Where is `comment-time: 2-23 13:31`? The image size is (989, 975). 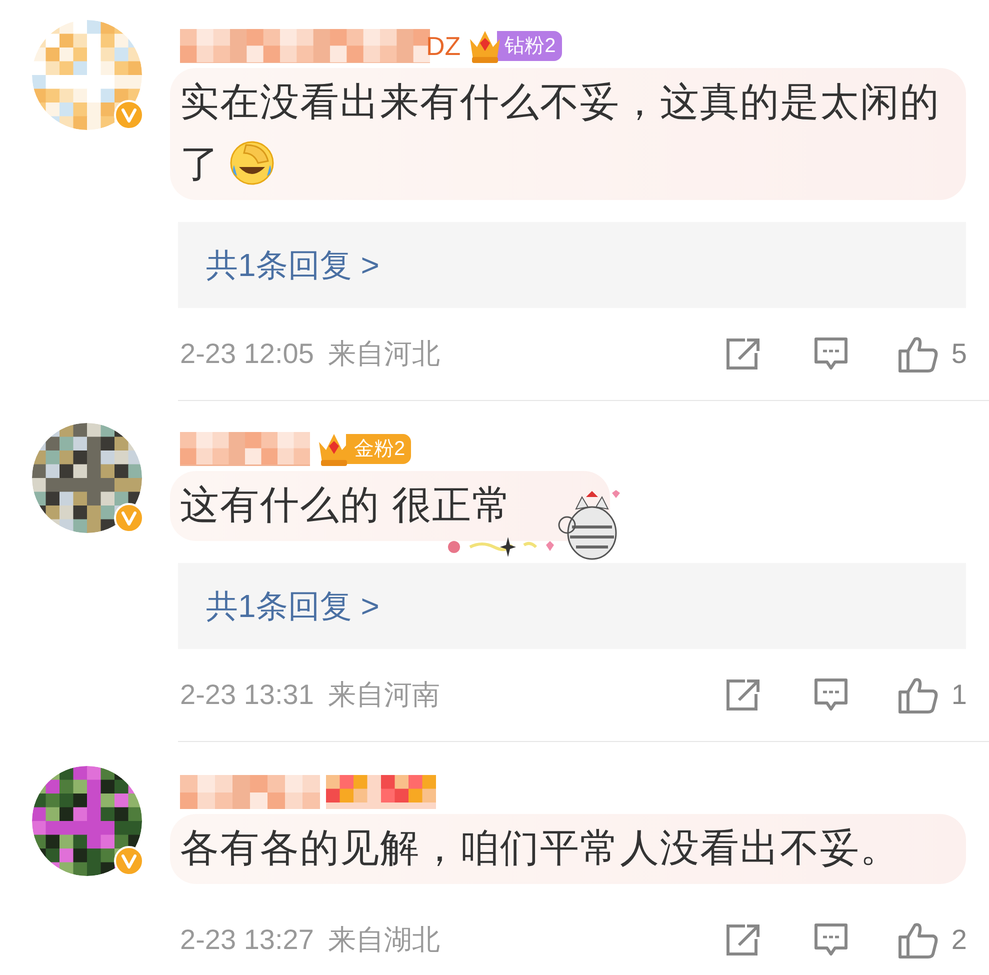
comment-time: 2-23 13:31 is located at coordinates (247, 695).